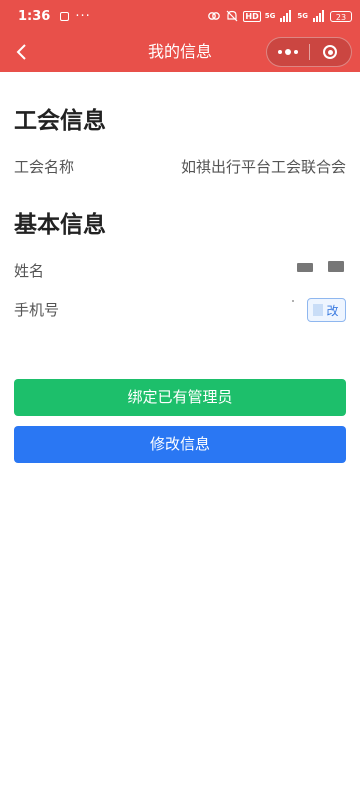  What do you see at coordinates (180, 52) in the screenshot?
I see `nav-bar: 我的信息` at bounding box center [180, 52].